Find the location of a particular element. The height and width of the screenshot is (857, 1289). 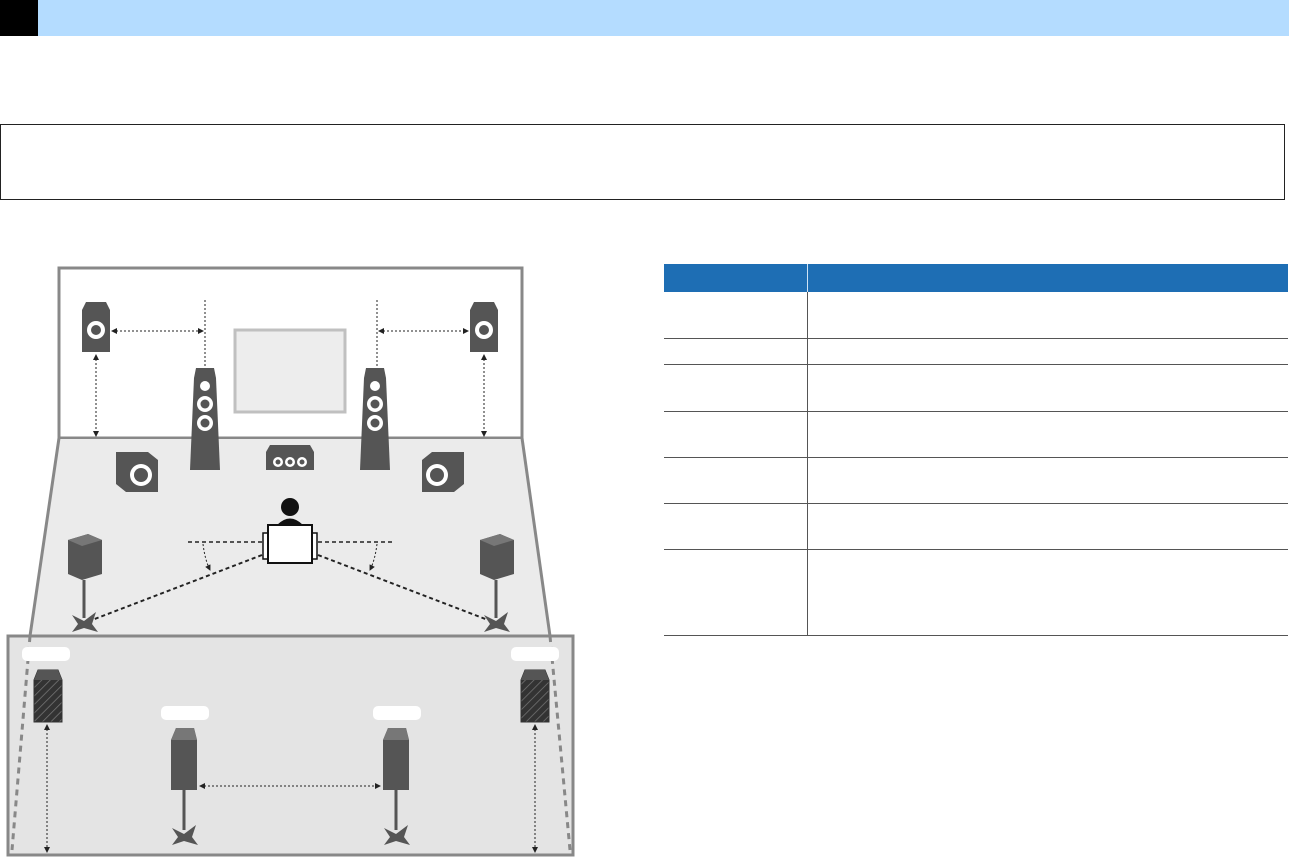

table-header-row is located at coordinates (976, 278).